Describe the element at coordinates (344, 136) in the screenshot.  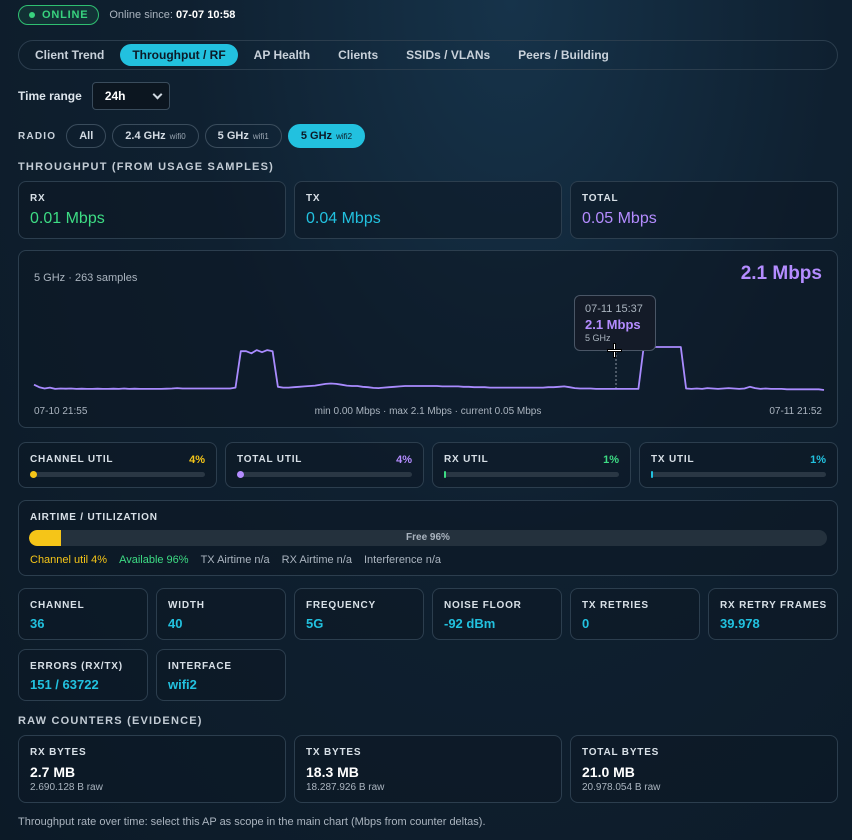
I see `radio-option-sub: wifi2` at that location.